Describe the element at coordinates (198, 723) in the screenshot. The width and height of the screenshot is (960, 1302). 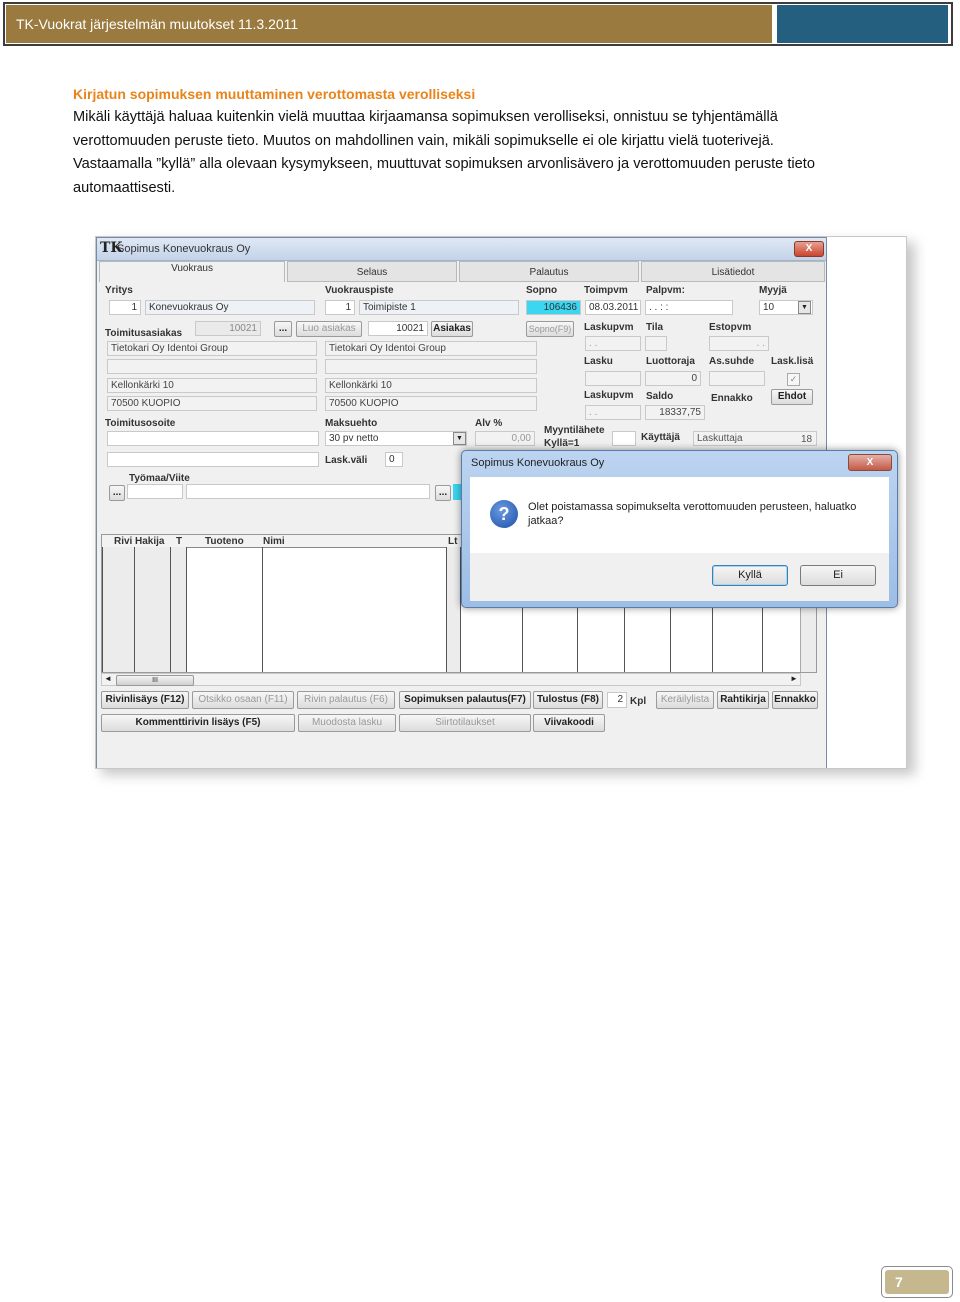
I see `kommentti-button: Kommenttirivin lisäys (F5)` at that location.